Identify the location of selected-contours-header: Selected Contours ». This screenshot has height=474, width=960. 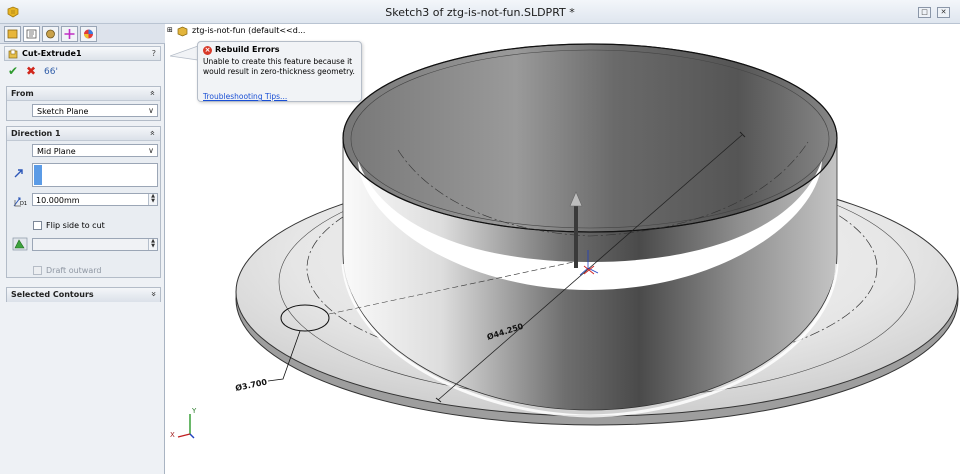
(83, 295).